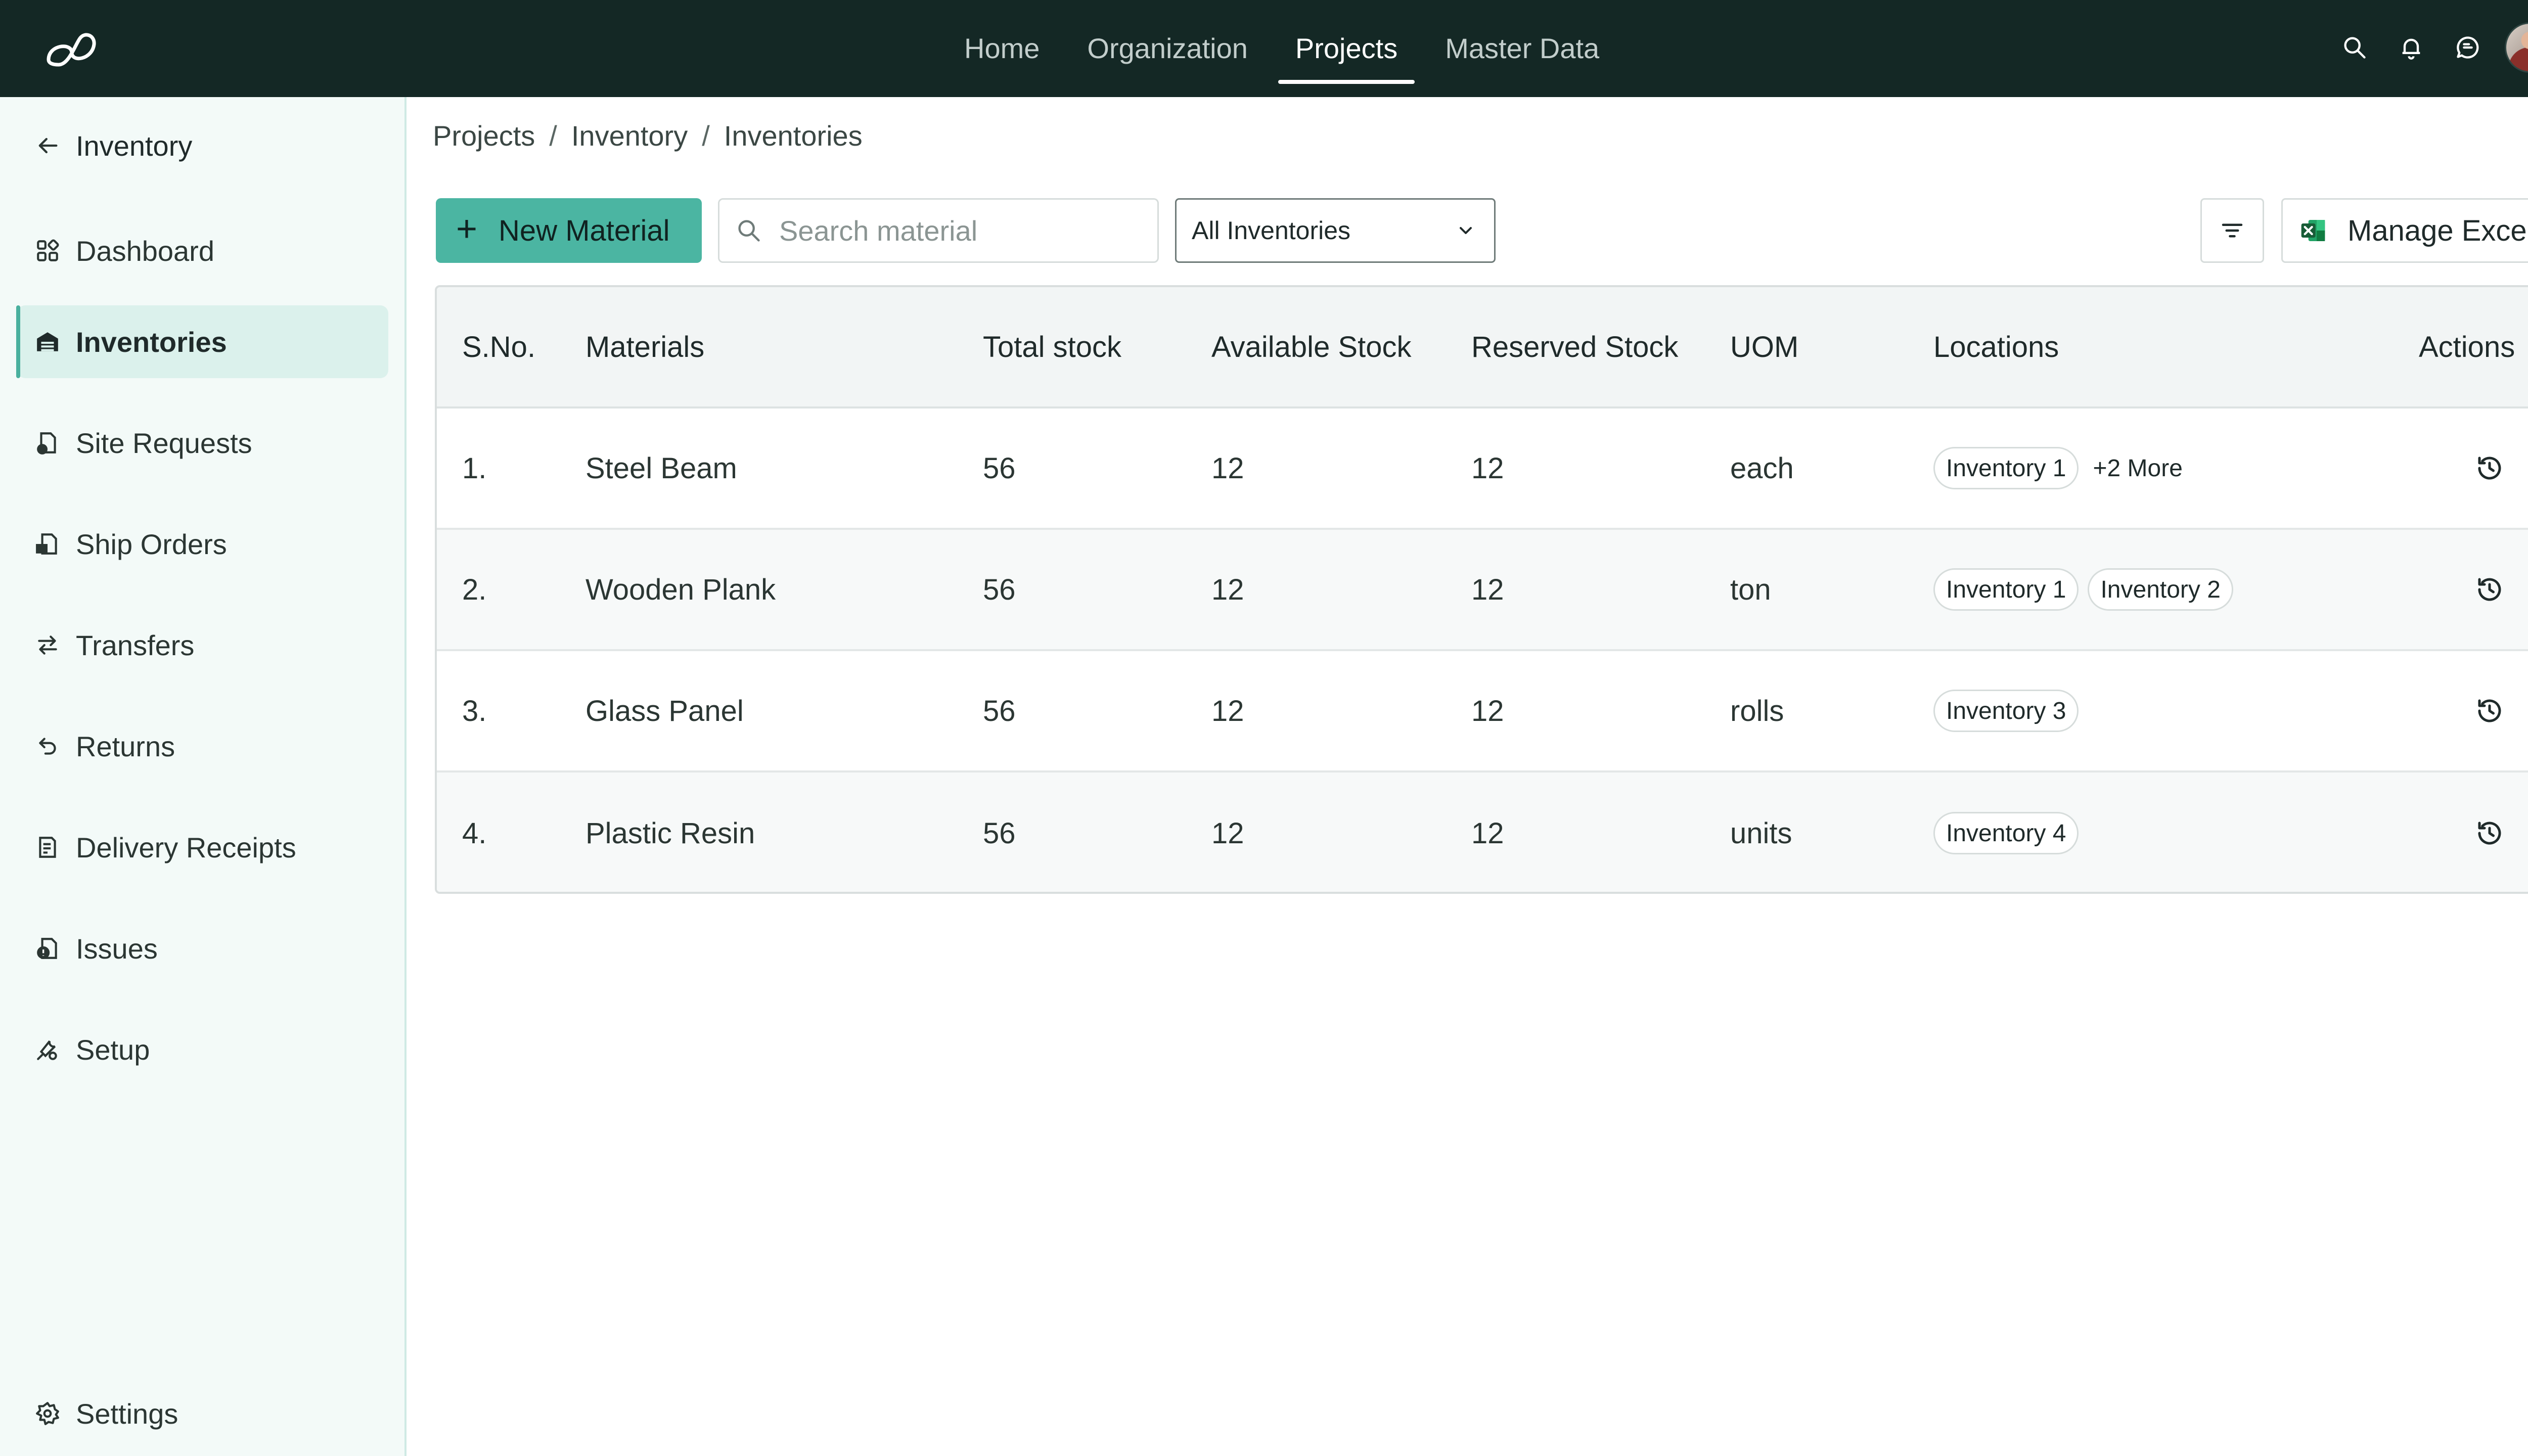 The width and height of the screenshot is (2528, 1456). I want to click on arrow-left-icon, so click(48, 145).